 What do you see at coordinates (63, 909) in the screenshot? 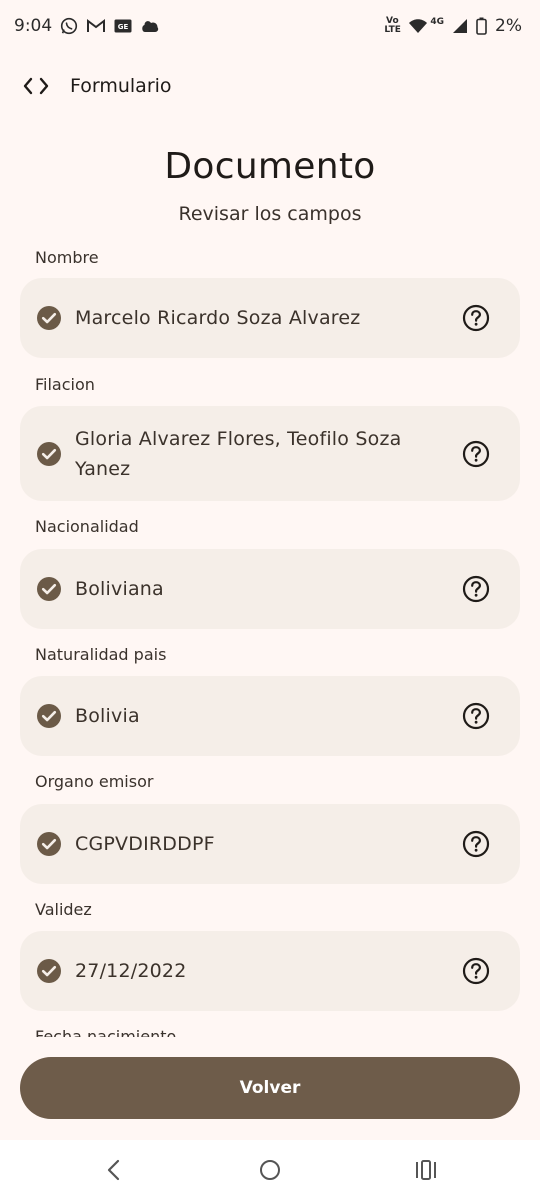
I see `field-label: Validez` at bounding box center [63, 909].